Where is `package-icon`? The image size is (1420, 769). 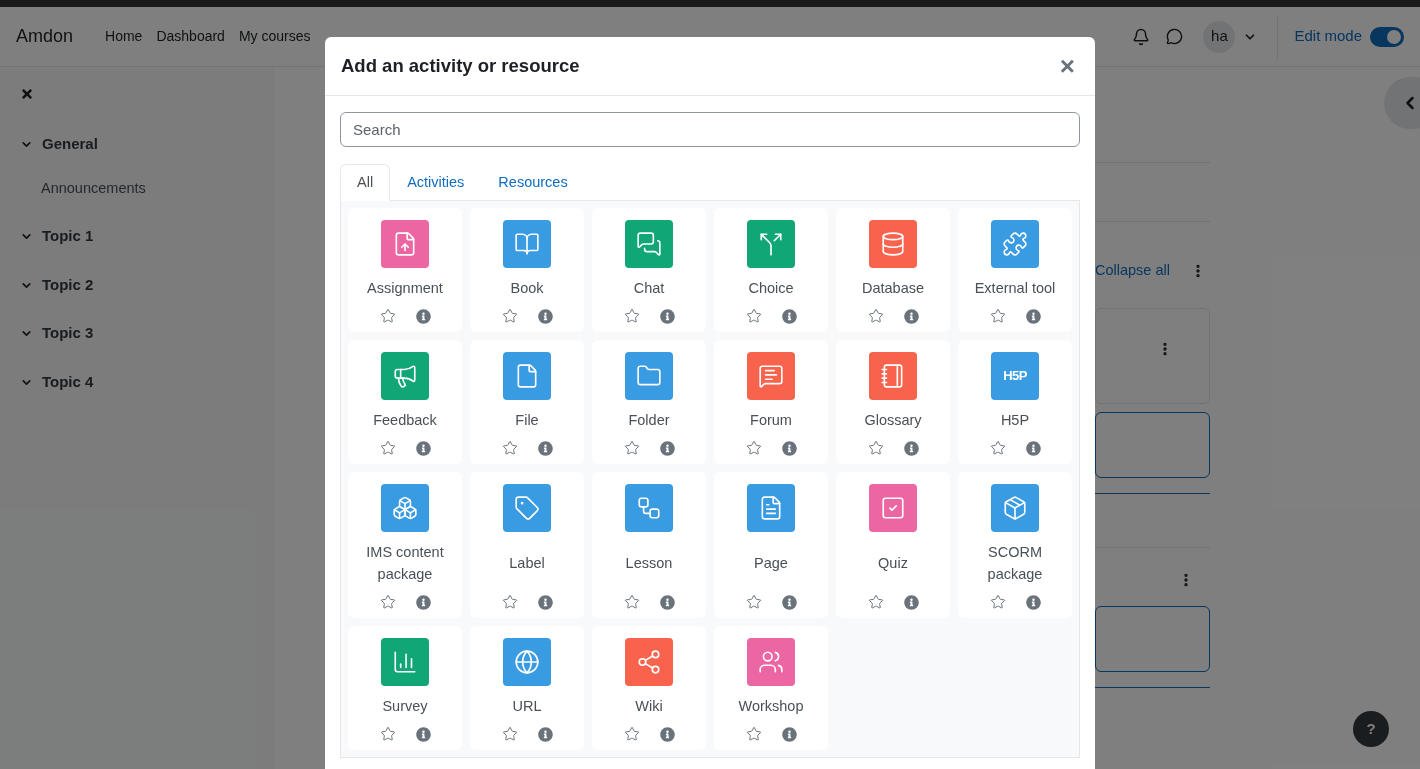 package-icon is located at coordinates (1015, 508).